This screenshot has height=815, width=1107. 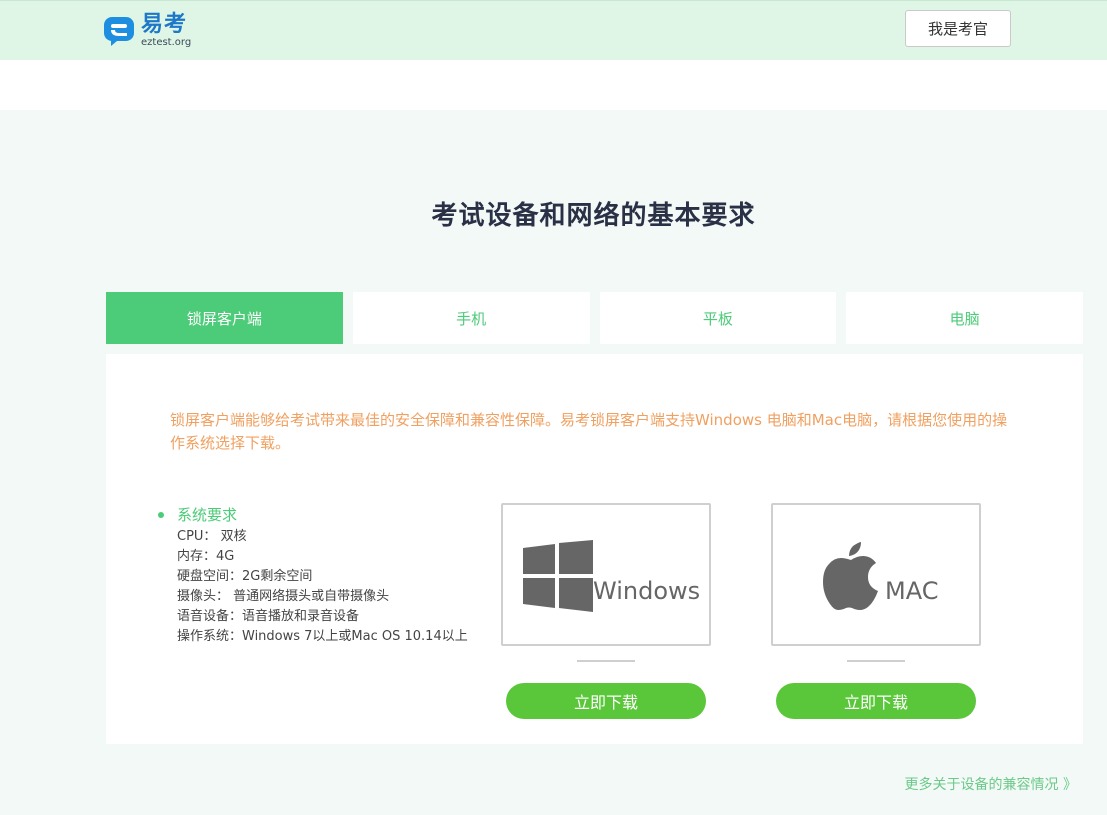 I want to click on requirement-os: 操作系统：Windows 7以上或Mac OS 10.14以上, so click(x=322, y=636).